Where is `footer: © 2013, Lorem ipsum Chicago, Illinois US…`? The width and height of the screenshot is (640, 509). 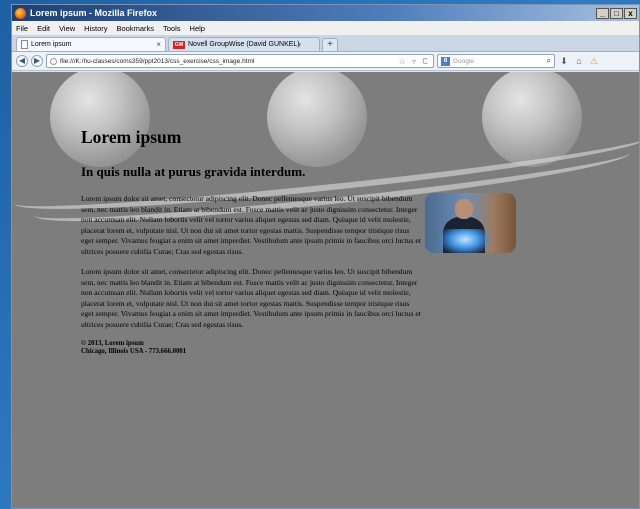
footer: © 2013, Lorem ipsum Chicago, Illinois US… is located at coordinates (251, 348).